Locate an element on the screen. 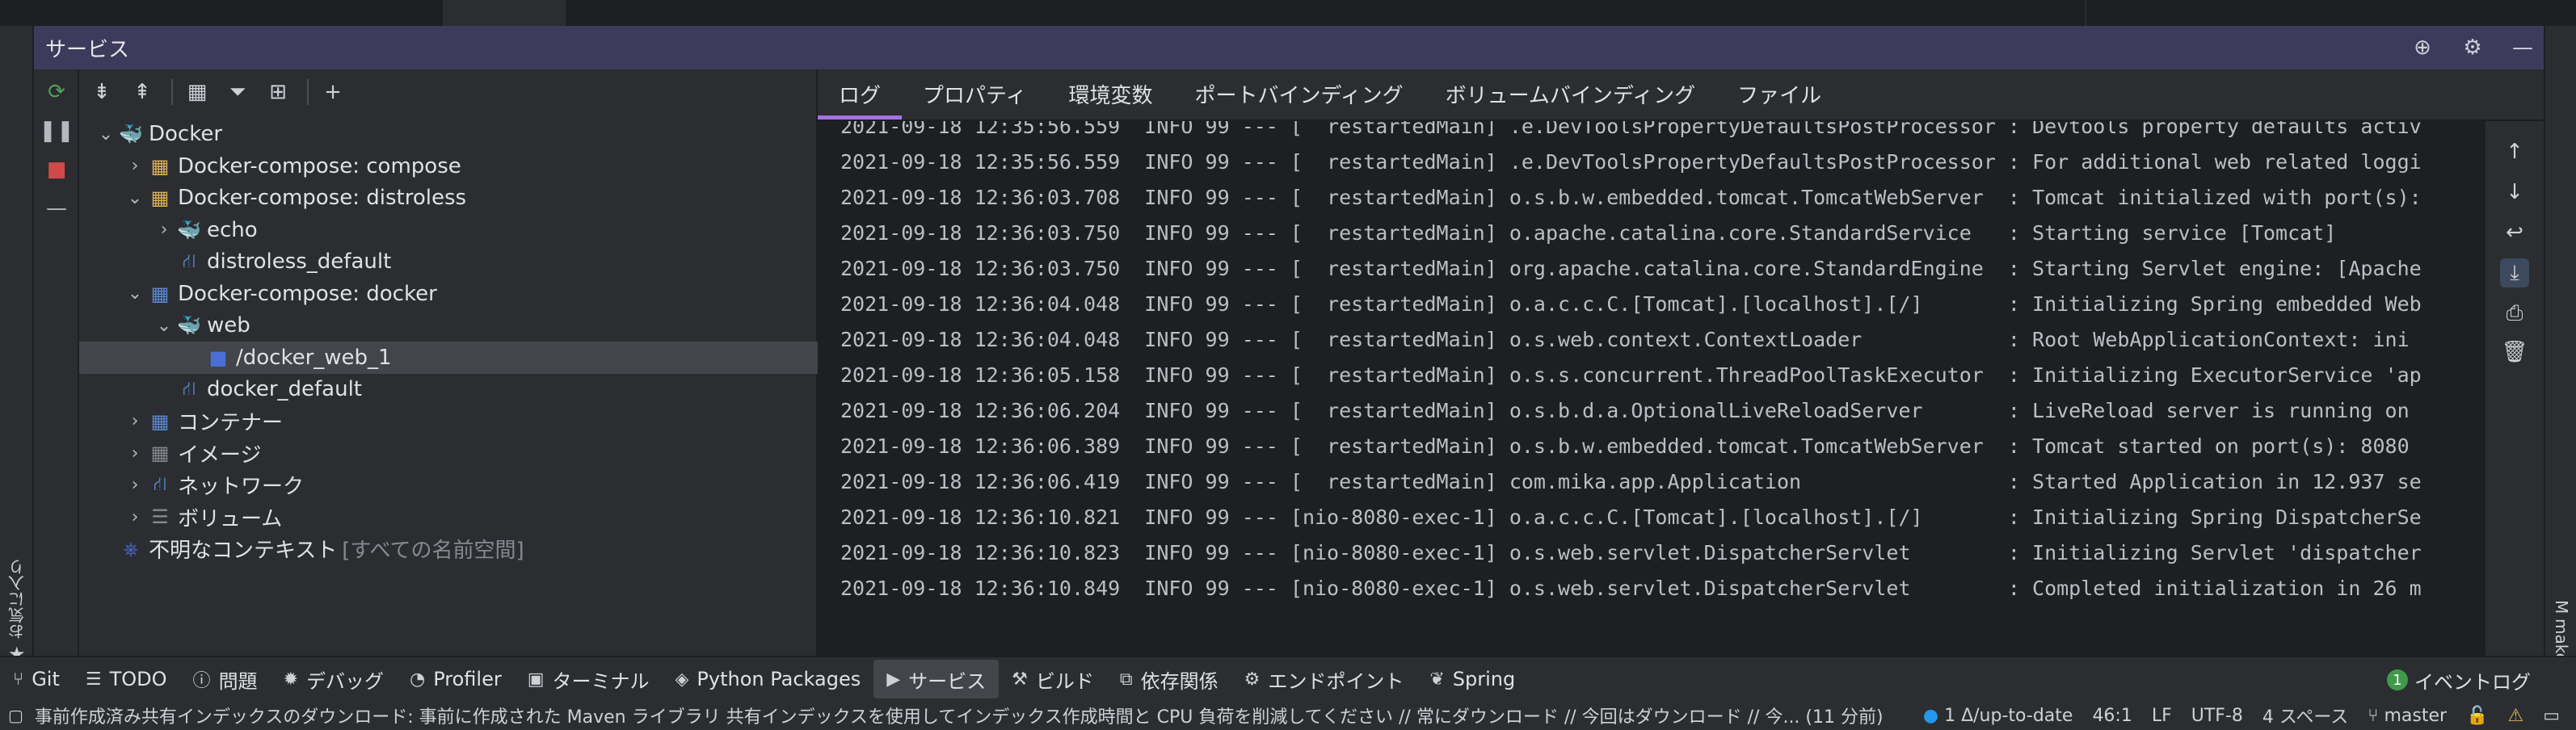  line-separator: LF is located at coordinates (2162, 716).